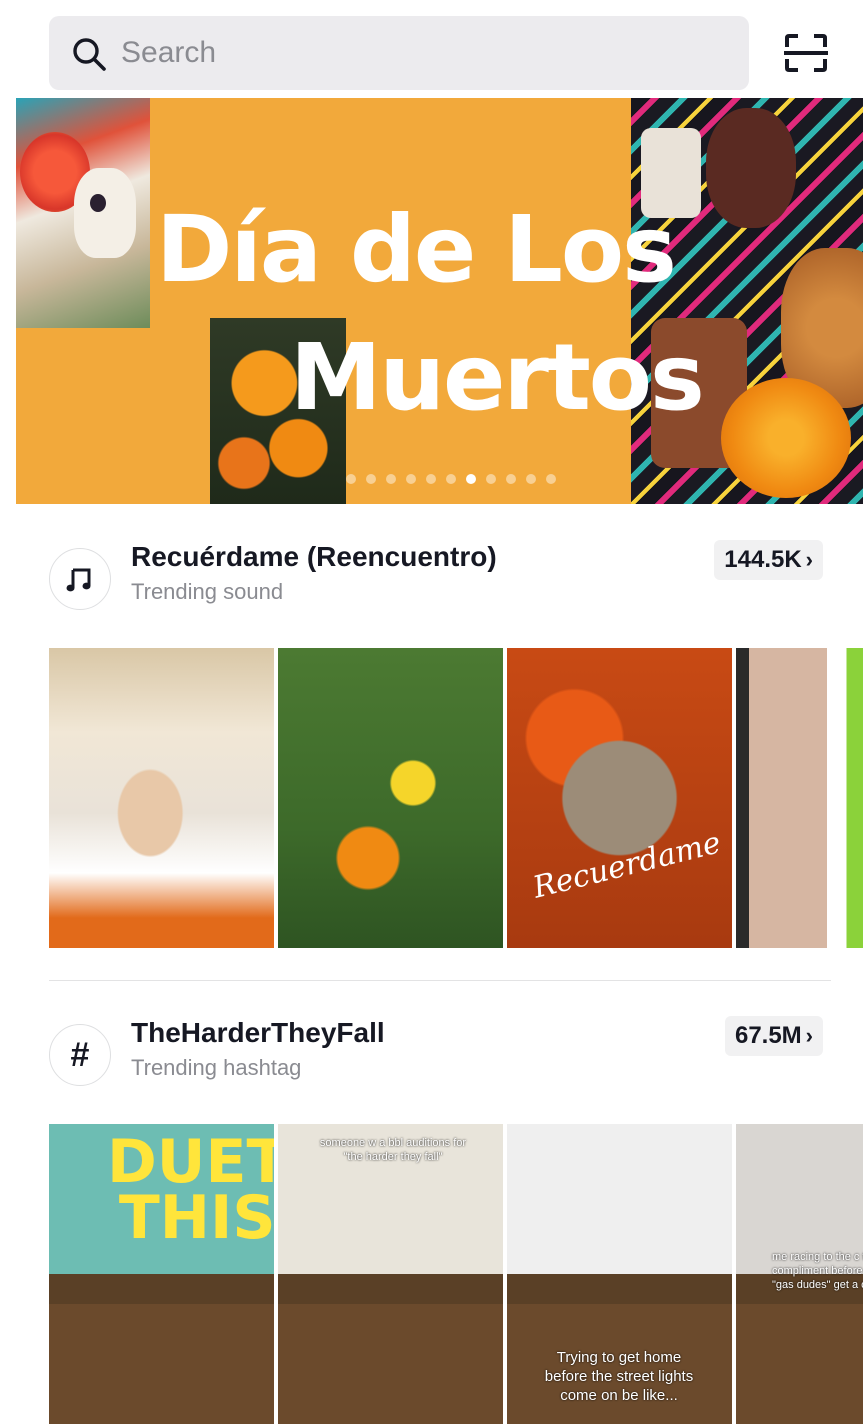 The width and height of the screenshot is (863, 1424). Describe the element at coordinates (768, 1035) in the screenshot. I see `hashtag-count: 67.5M` at that location.